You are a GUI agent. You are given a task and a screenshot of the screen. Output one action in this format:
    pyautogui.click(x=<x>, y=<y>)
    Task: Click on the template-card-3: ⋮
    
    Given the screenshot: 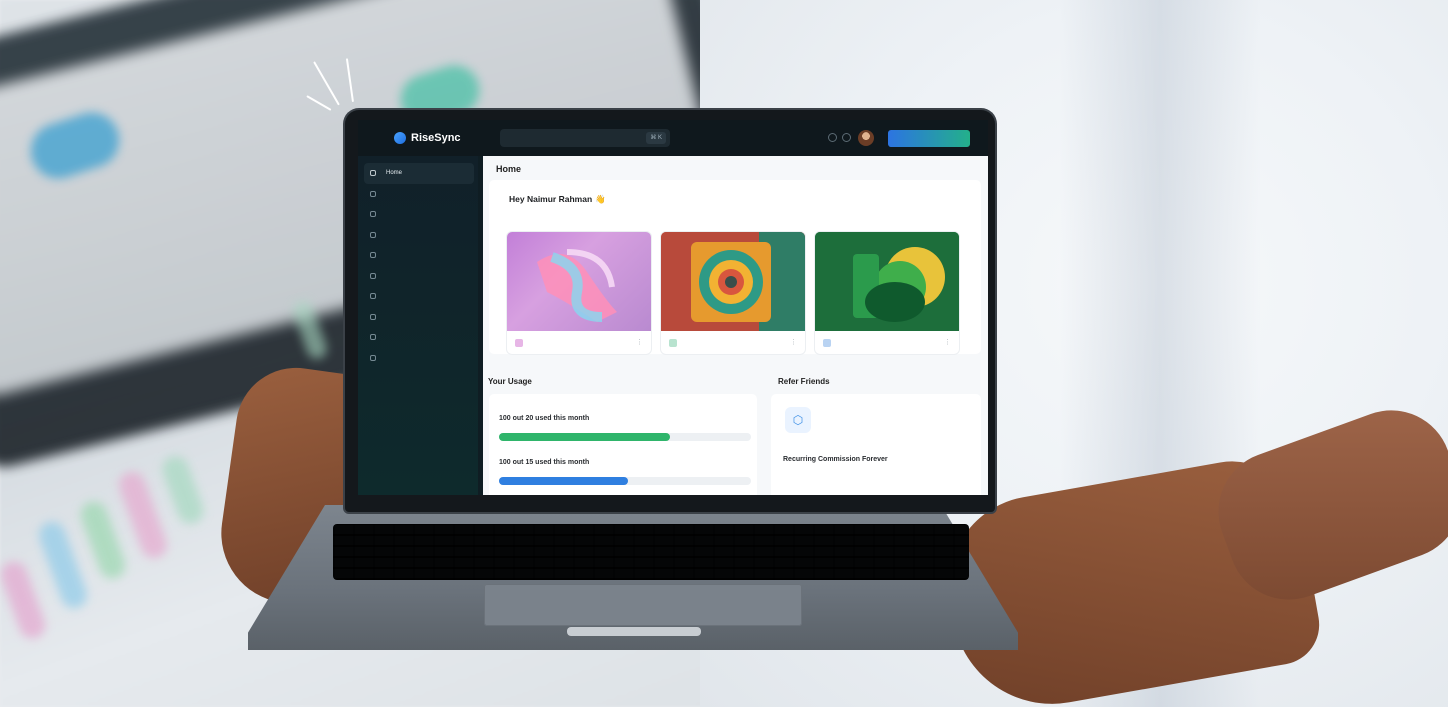 What is the action you would take?
    pyautogui.click(x=887, y=293)
    